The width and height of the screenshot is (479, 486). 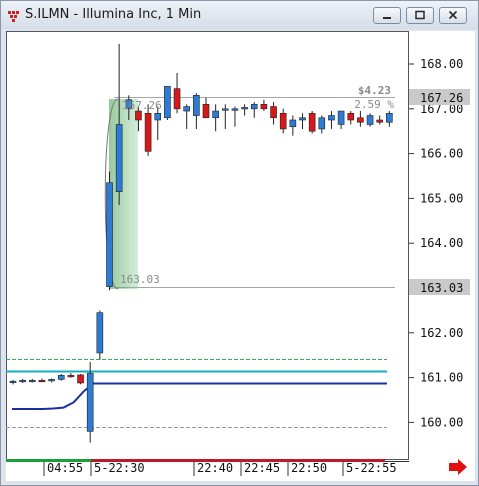 What do you see at coordinates (262, 468) in the screenshot?
I see `time-tick-label: 22:45` at bounding box center [262, 468].